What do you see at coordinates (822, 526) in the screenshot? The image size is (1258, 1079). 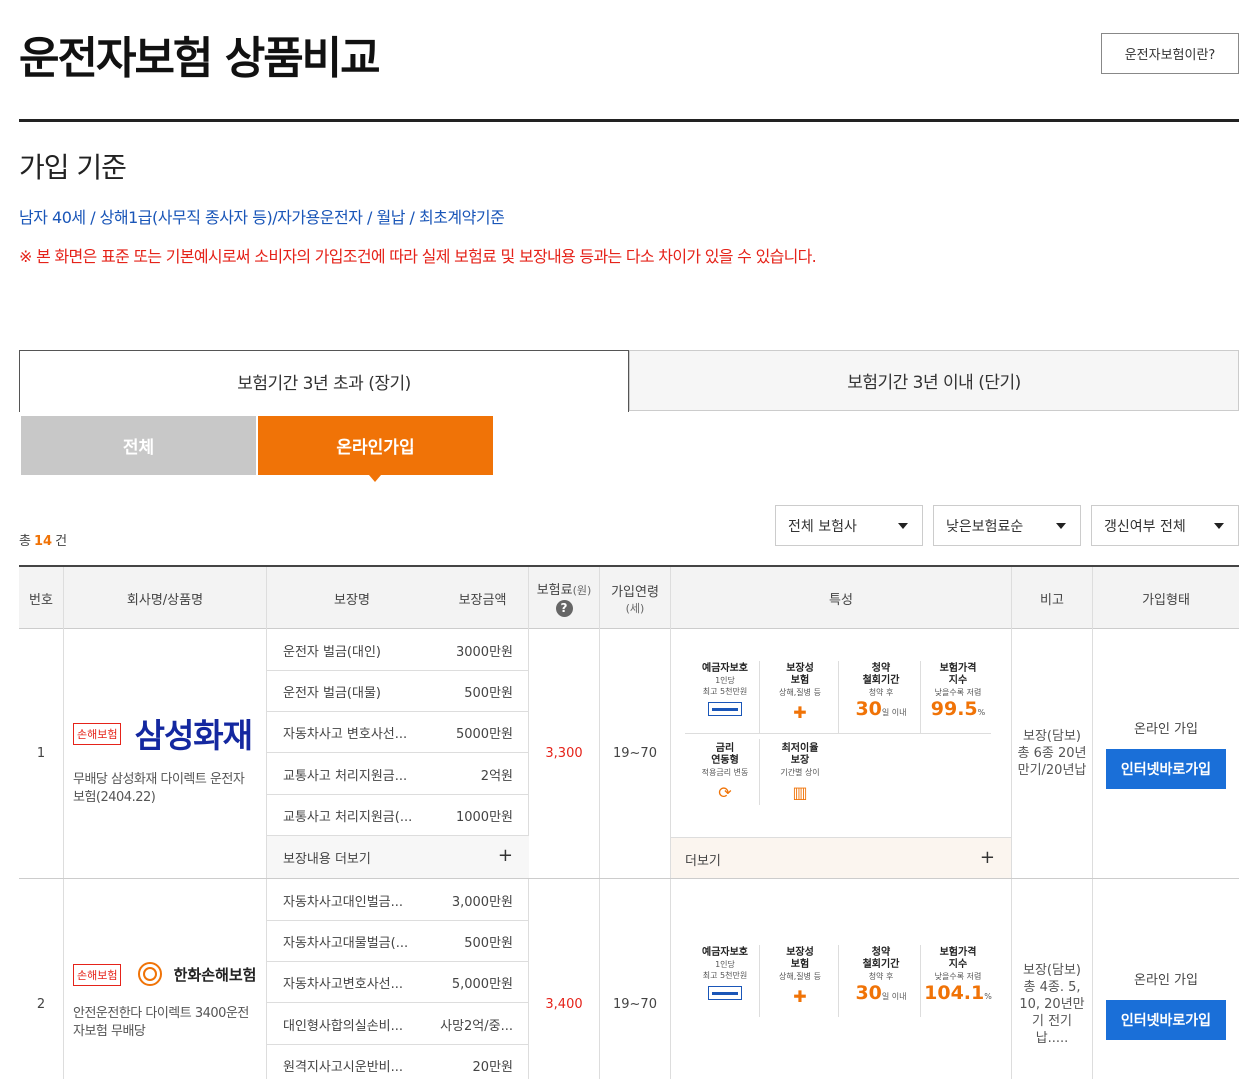 I see `company-filter-value: 전체 보험사` at bounding box center [822, 526].